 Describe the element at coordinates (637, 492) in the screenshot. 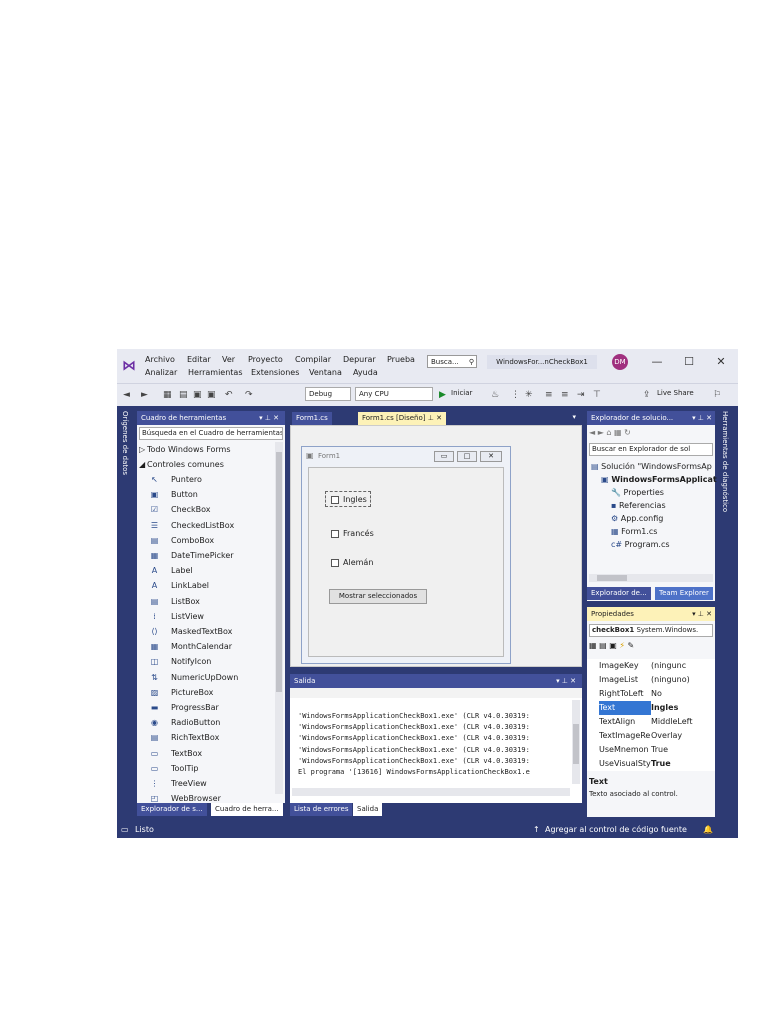

I see `solution-tree-item: 🔧 Properties` at that location.